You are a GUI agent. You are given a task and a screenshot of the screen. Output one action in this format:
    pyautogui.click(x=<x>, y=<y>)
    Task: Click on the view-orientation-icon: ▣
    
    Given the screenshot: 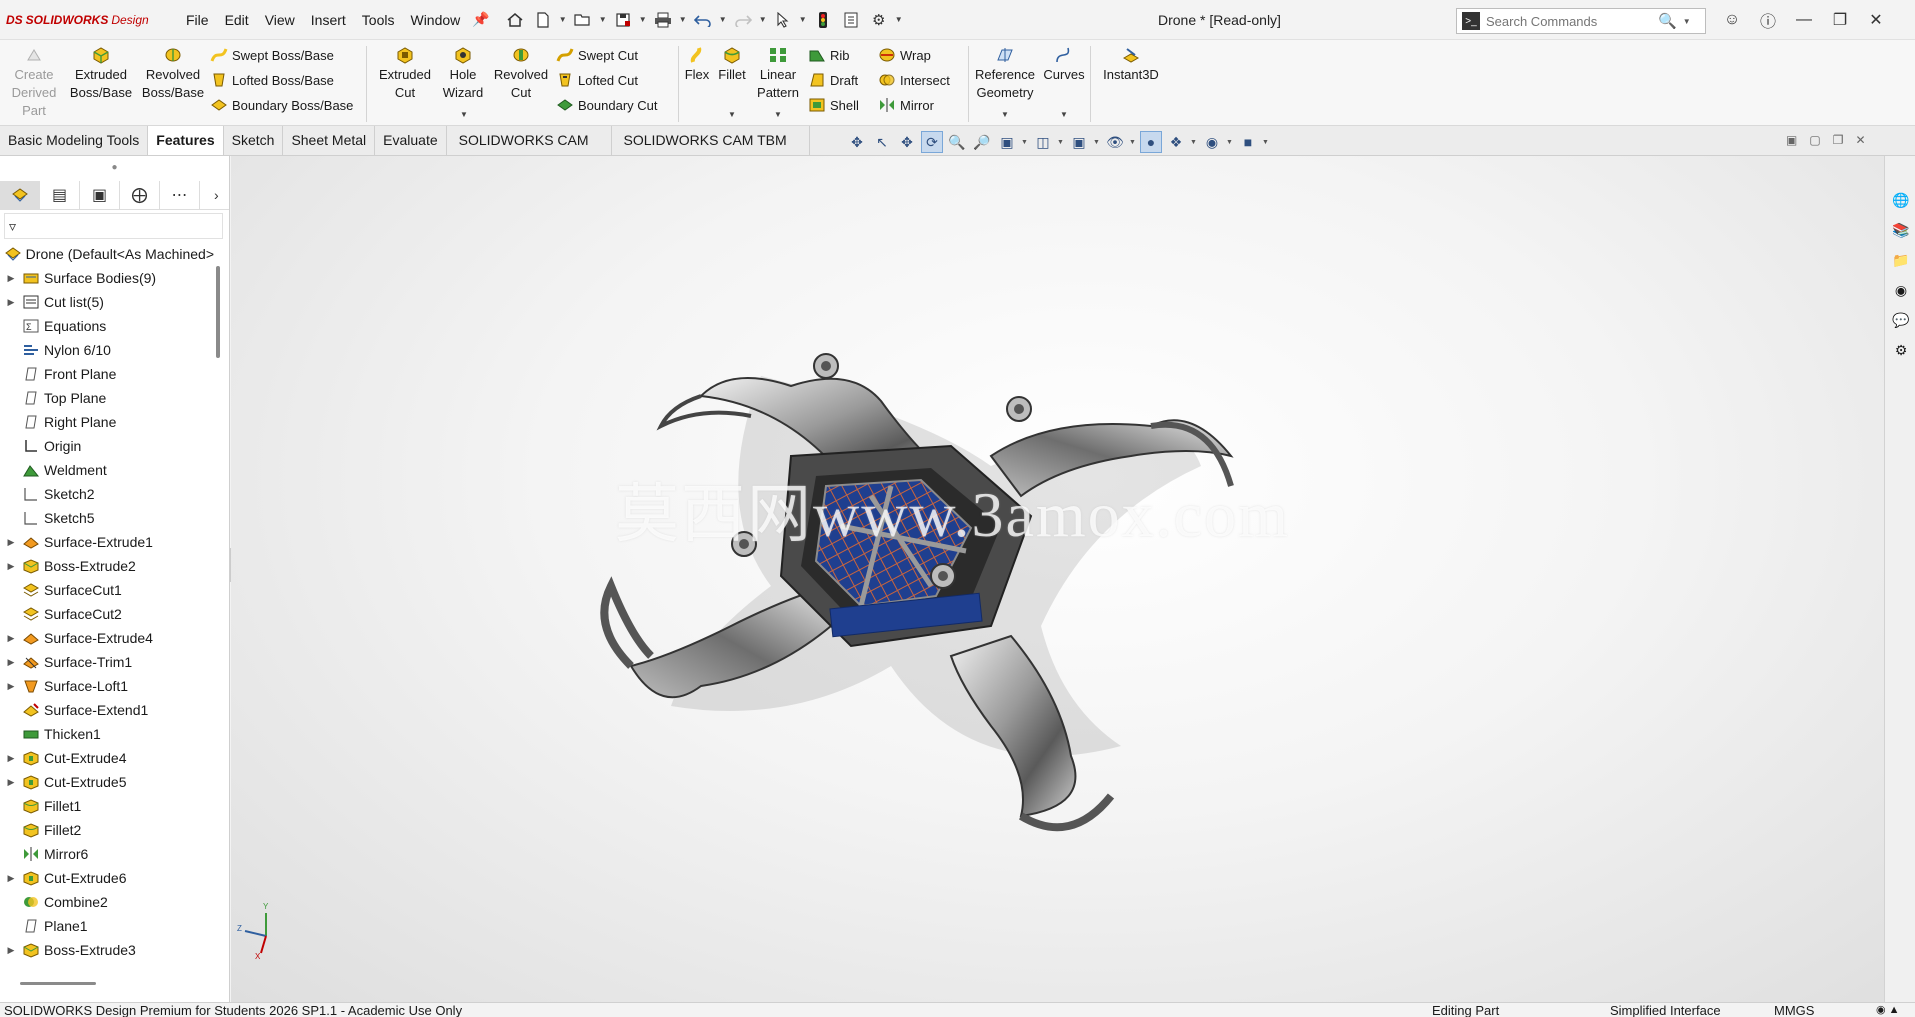 What is the action you would take?
    pyautogui.click(x=1079, y=142)
    